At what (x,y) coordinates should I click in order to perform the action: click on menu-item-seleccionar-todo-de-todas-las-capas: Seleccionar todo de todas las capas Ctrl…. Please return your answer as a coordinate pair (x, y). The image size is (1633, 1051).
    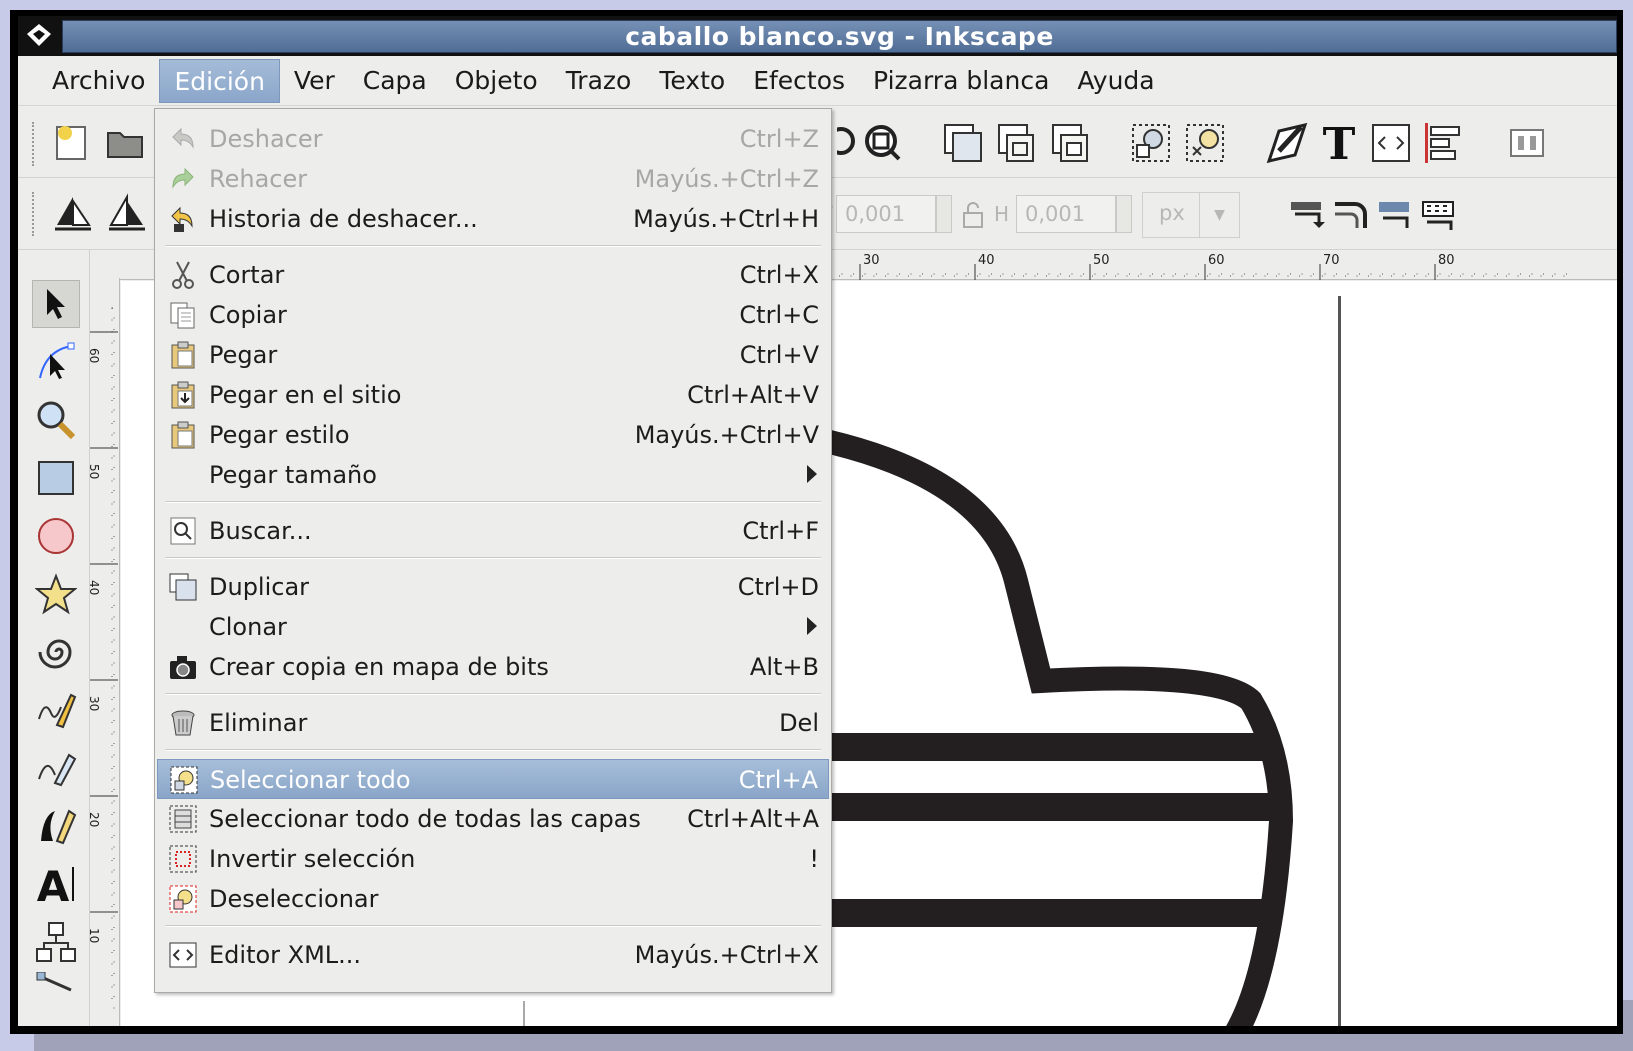
    Looking at the image, I should click on (493, 819).